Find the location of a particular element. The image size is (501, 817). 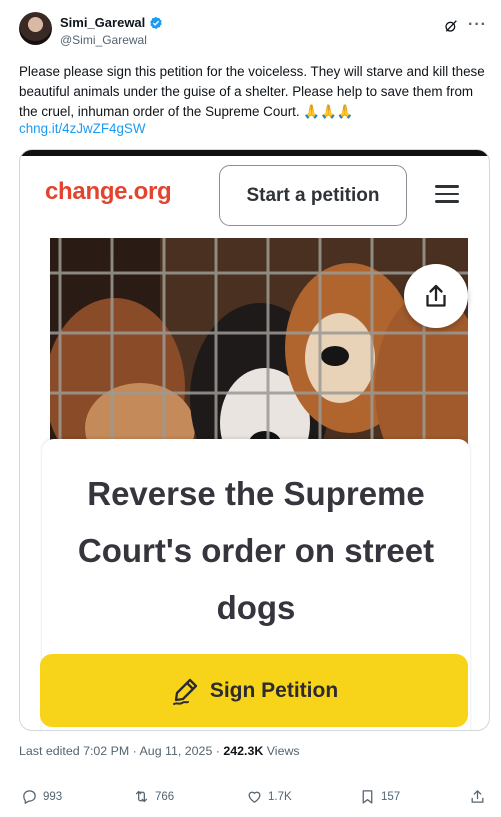

bookmark-button: 157 is located at coordinates (379, 796).